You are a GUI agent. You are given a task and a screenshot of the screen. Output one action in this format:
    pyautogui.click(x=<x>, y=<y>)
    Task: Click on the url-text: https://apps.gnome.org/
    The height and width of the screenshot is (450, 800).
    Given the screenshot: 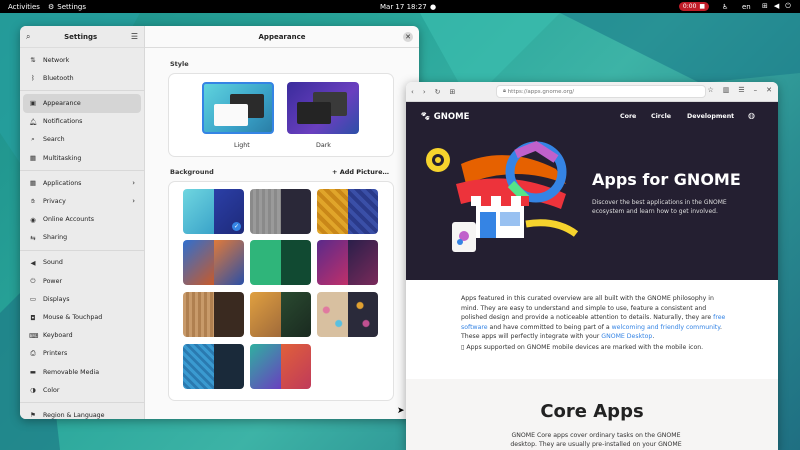 What is the action you would take?
    pyautogui.click(x=541, y=91)
    